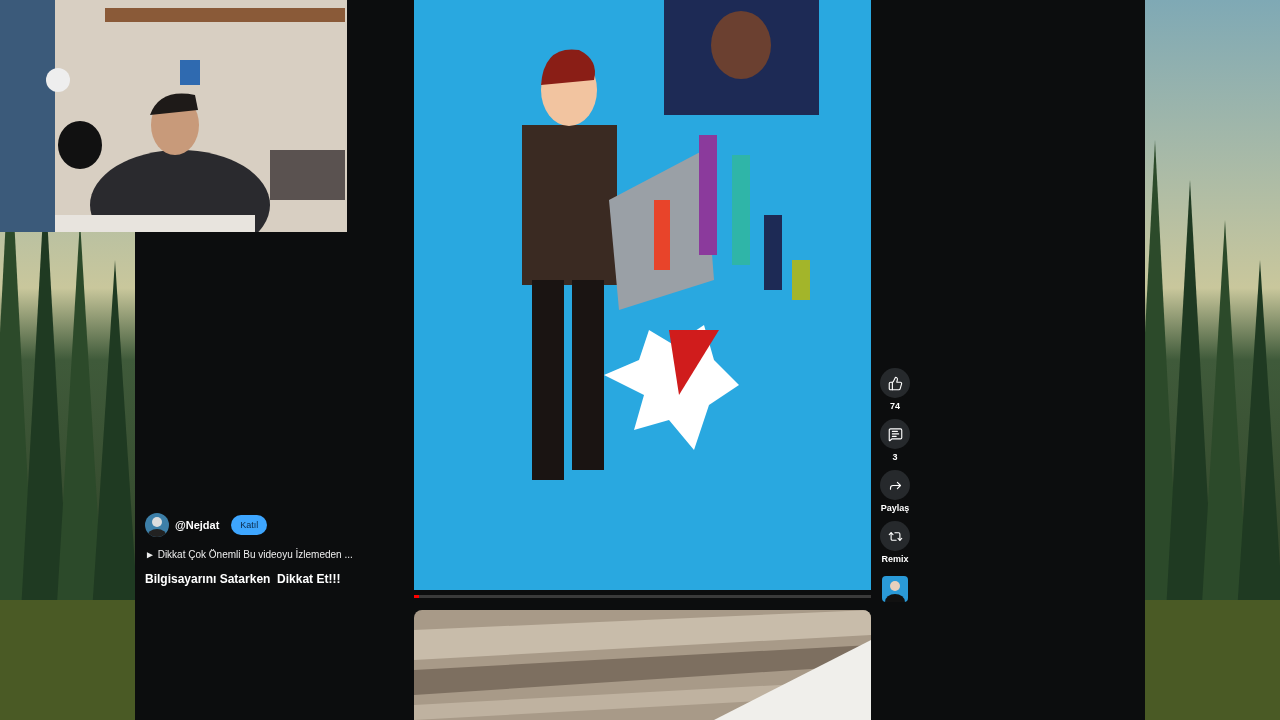  What do you see at coordinates (895, 559) in the screenshot?
I see `action-label: Remix` at bounding box center [895, 559].